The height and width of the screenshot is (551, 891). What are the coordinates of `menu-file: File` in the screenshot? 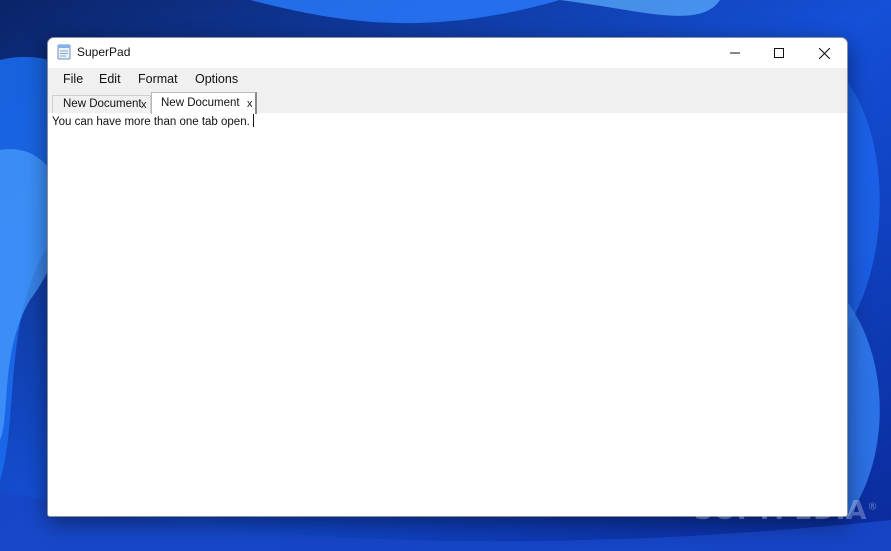 It's located at (73, 79).